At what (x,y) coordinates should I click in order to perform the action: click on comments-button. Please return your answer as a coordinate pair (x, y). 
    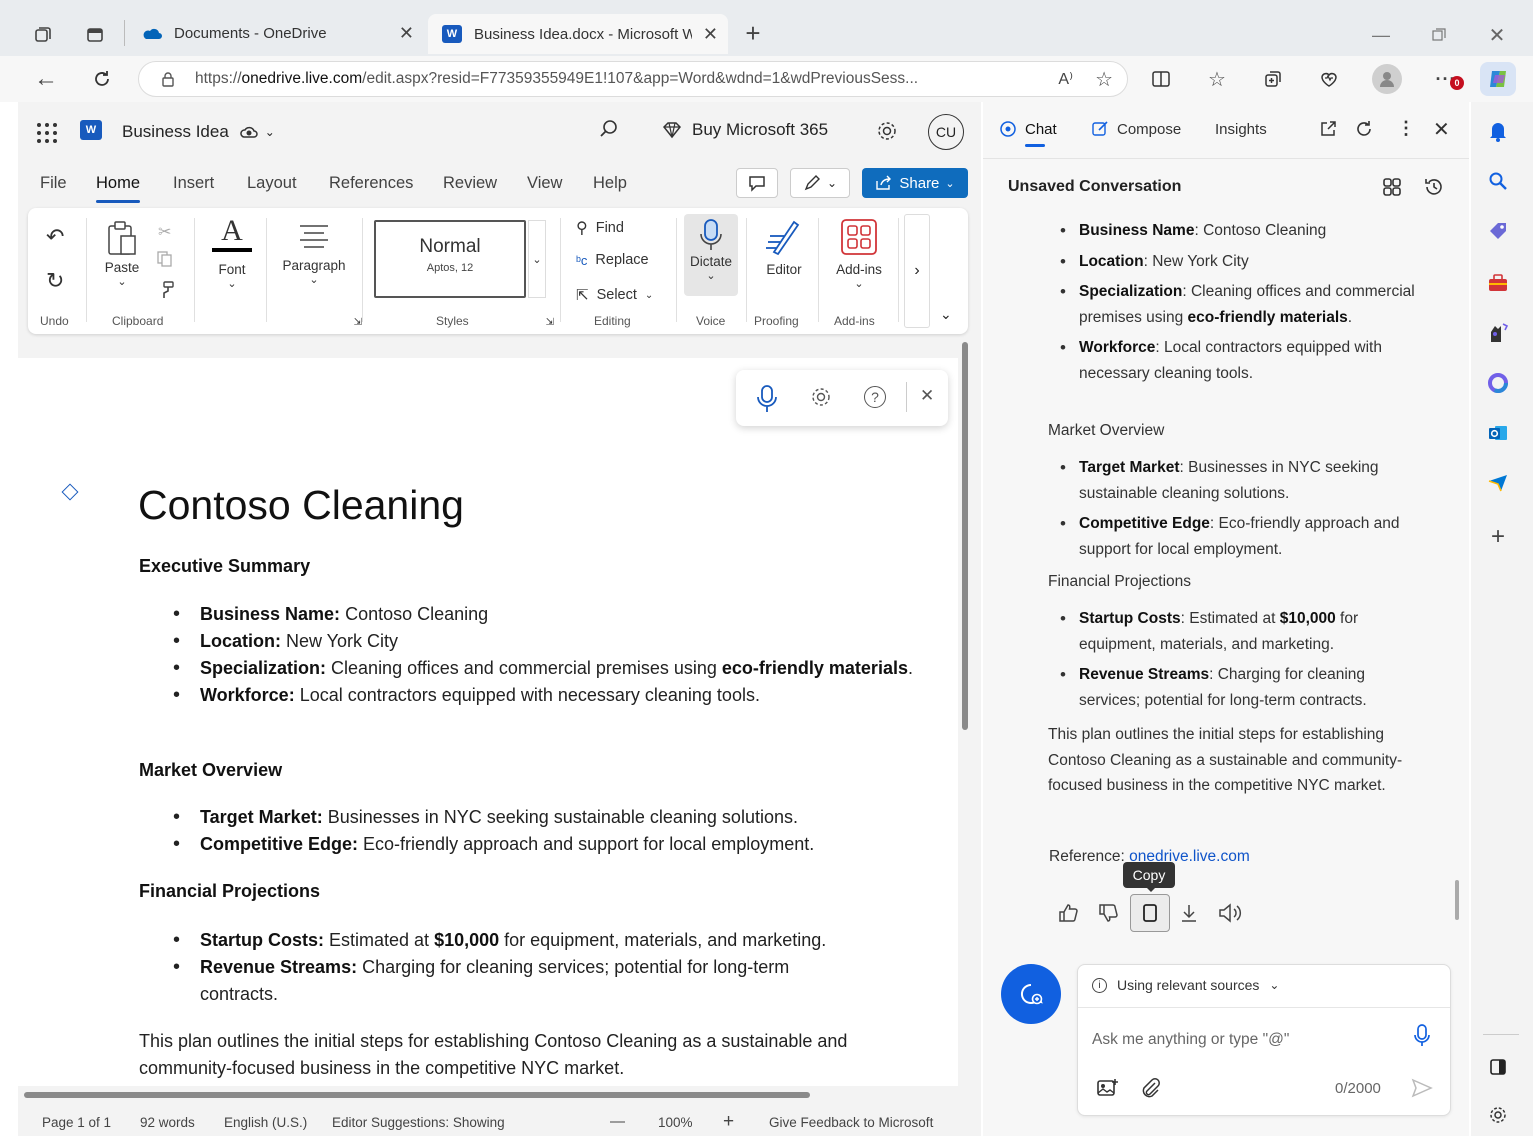
    Looking at the image, I should click on (757, 183).